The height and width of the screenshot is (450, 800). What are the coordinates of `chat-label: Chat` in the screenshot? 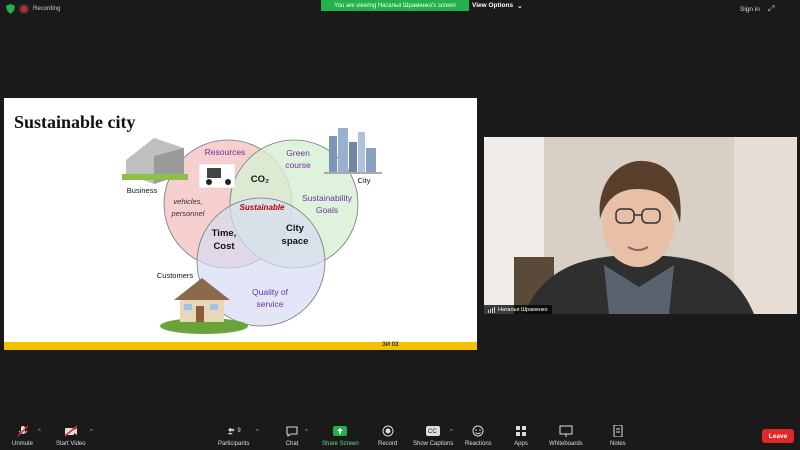 It's located at (292, 444).